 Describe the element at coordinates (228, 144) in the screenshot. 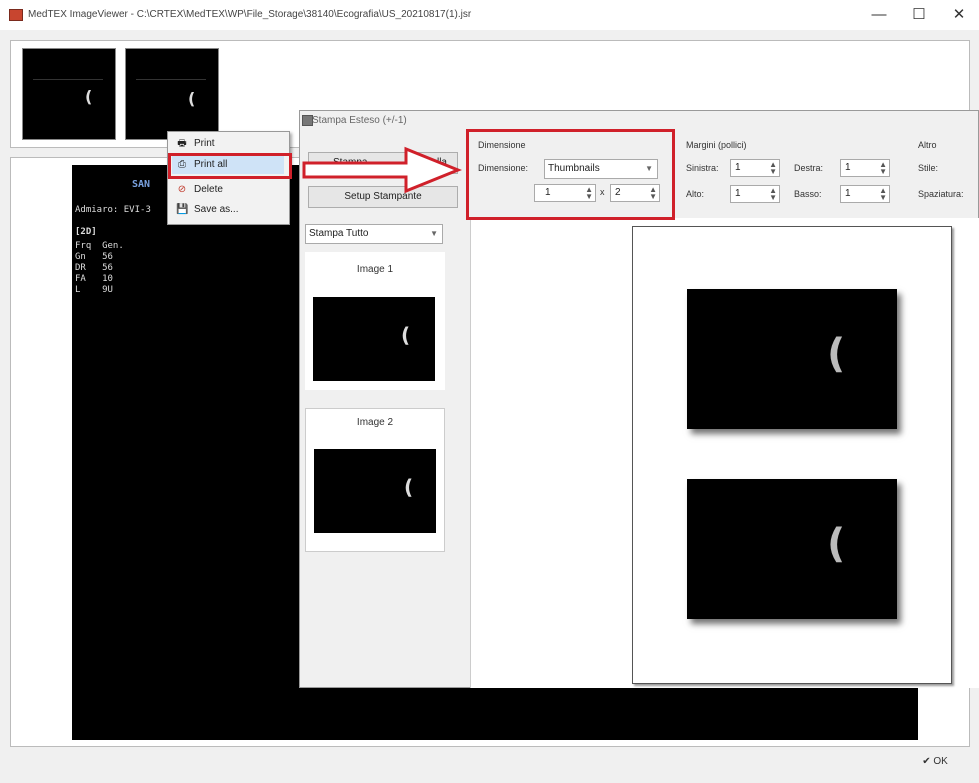

I see `menu-item-print: 🖶 Print` at that location.